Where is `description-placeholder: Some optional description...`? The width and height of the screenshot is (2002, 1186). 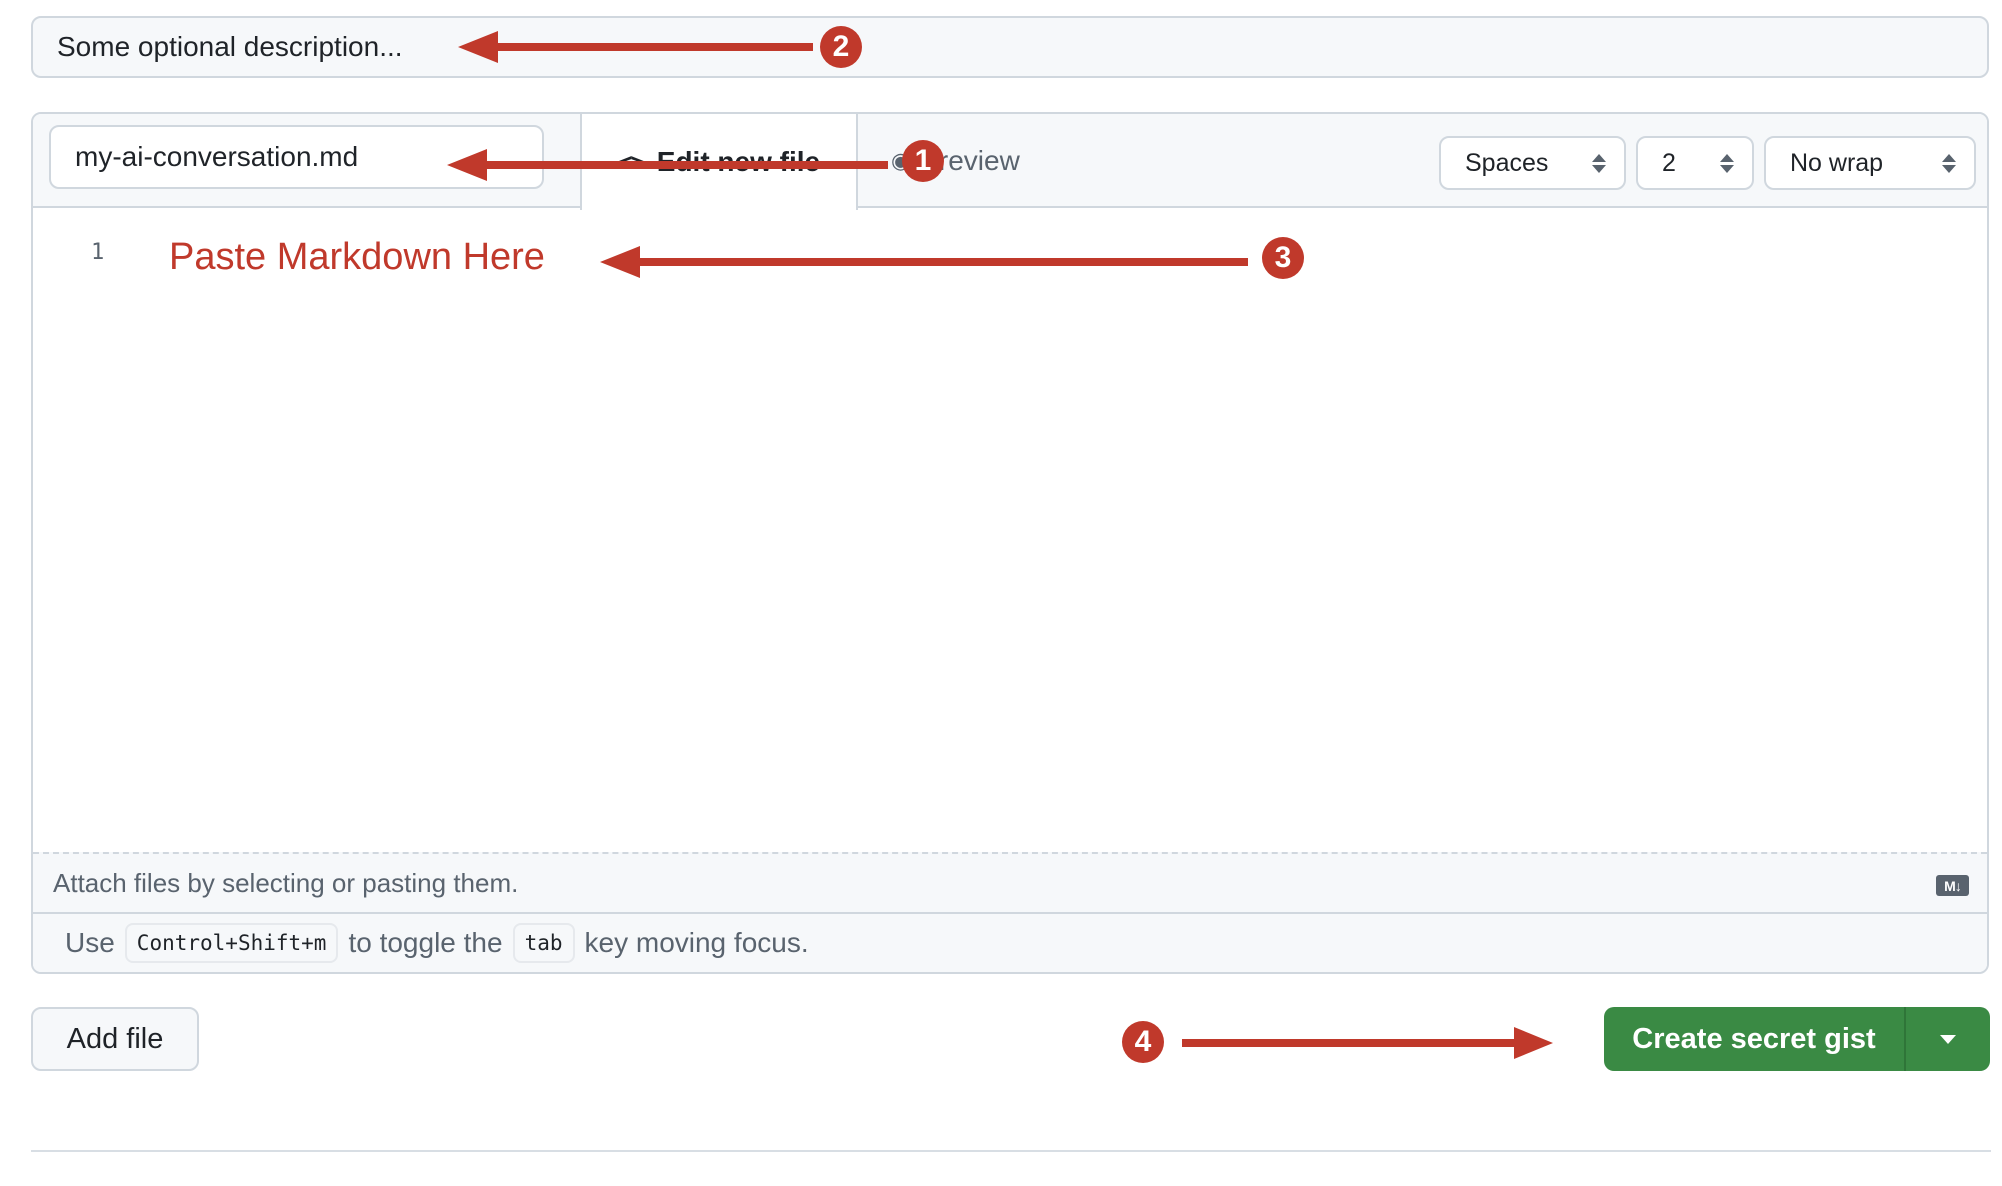
description-placeholder: Some optional description... is located at coordinates (230, 46).